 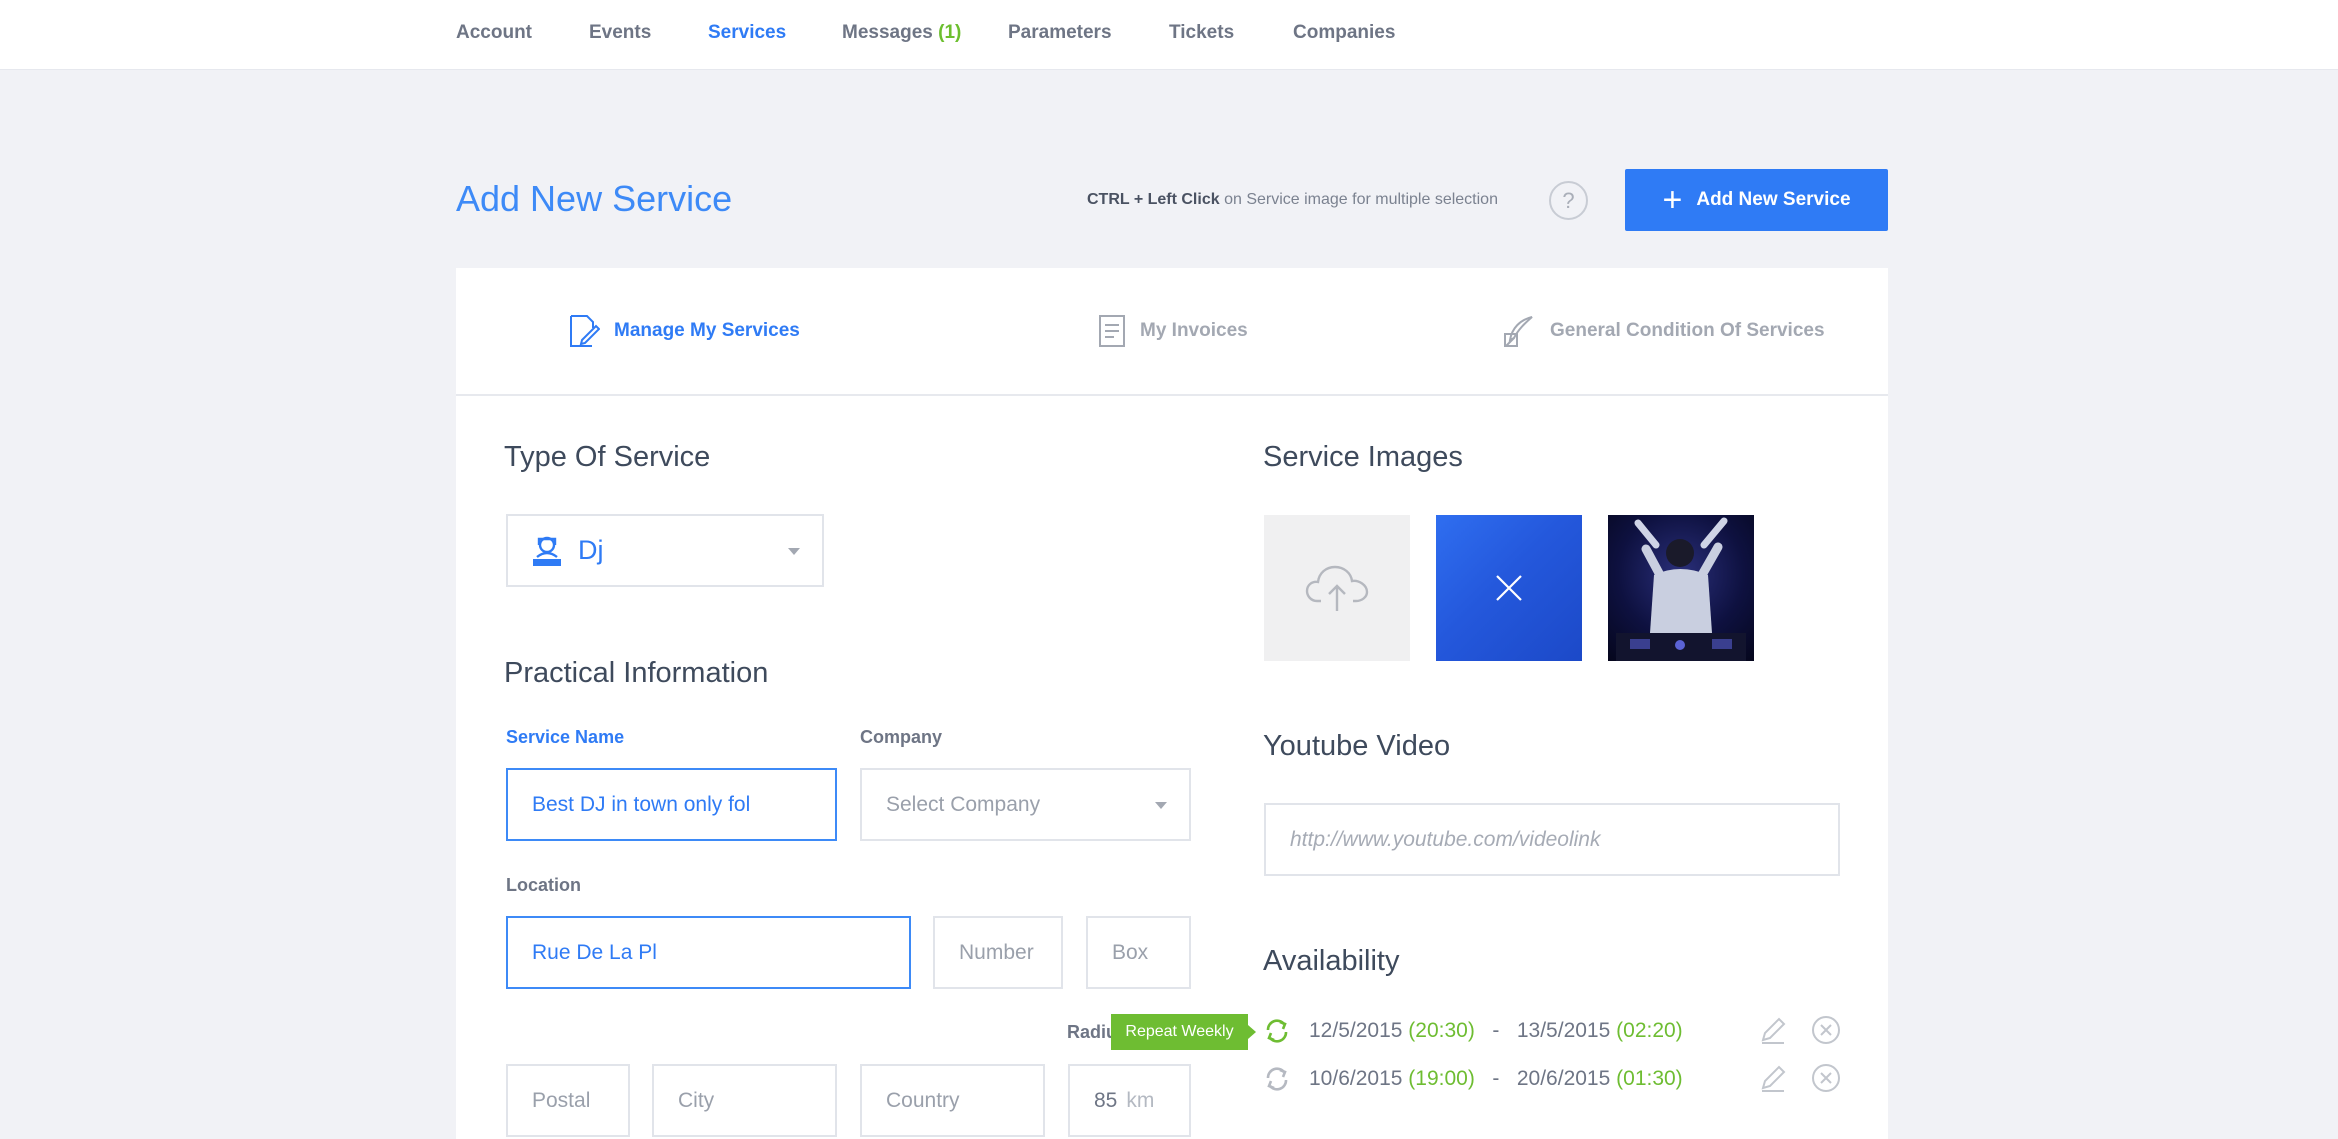 I want to click on add-new-service-button: + Add New Service, so click(x=1756, y=200).